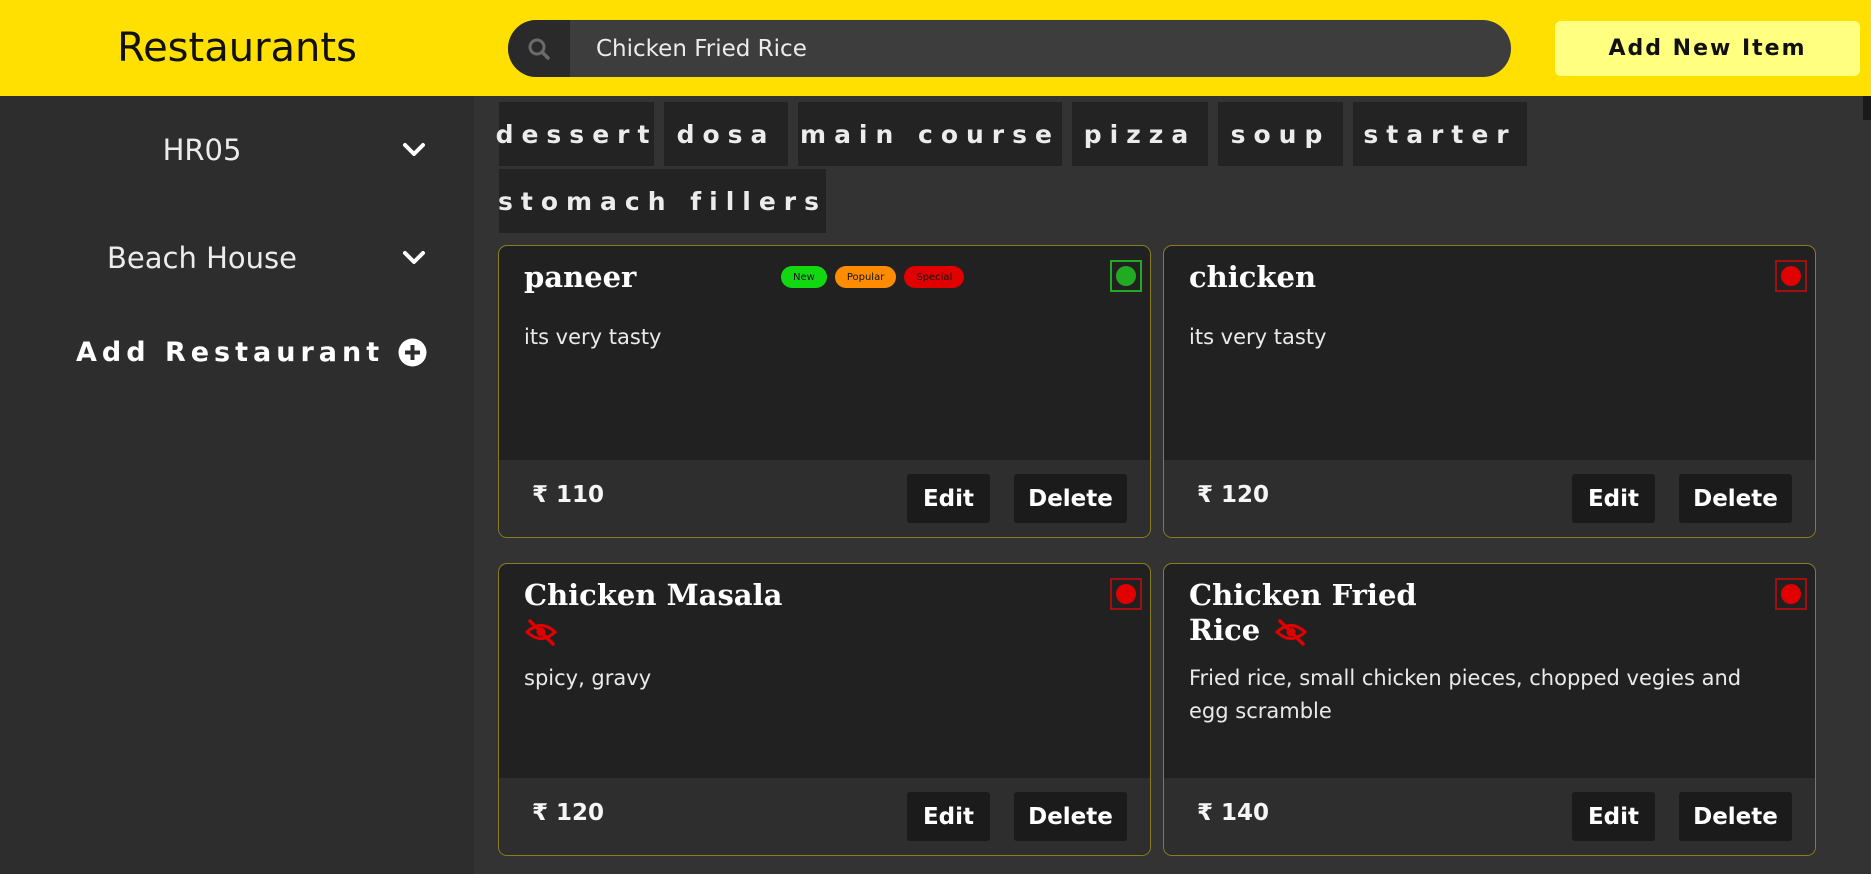 Image resolution: width=1871 pixels, height=874 pixels. What do you see at coordinates (1280, 134) in the screenshot?
I see `category-tag-soup: soup` at bounding box center [1280, 134].